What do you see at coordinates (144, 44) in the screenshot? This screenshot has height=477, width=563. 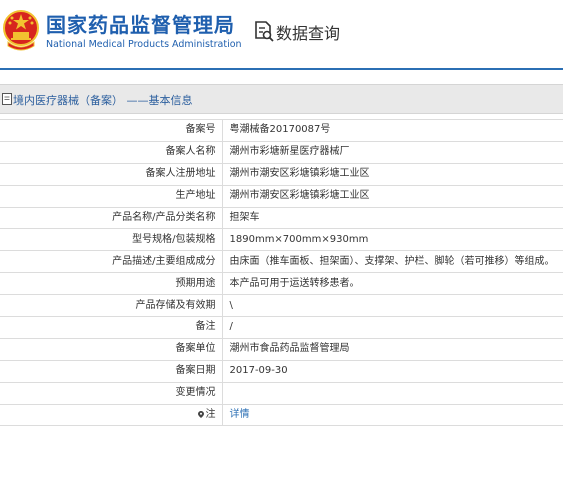 I see `agency-name-en: National Medical Products Administration` at bounding box center [144, 44].